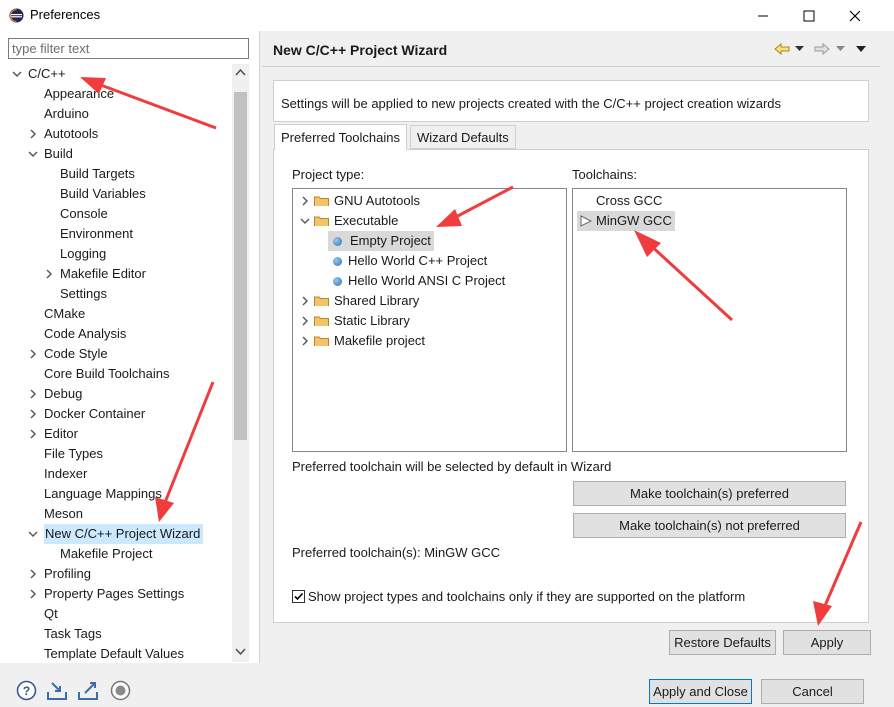 The height and width of the screenshot is (707, 894). What do you see at coordinates (337, 241) in the screenshot?
I see `project-item-icon` at bounding box center [337, 241].